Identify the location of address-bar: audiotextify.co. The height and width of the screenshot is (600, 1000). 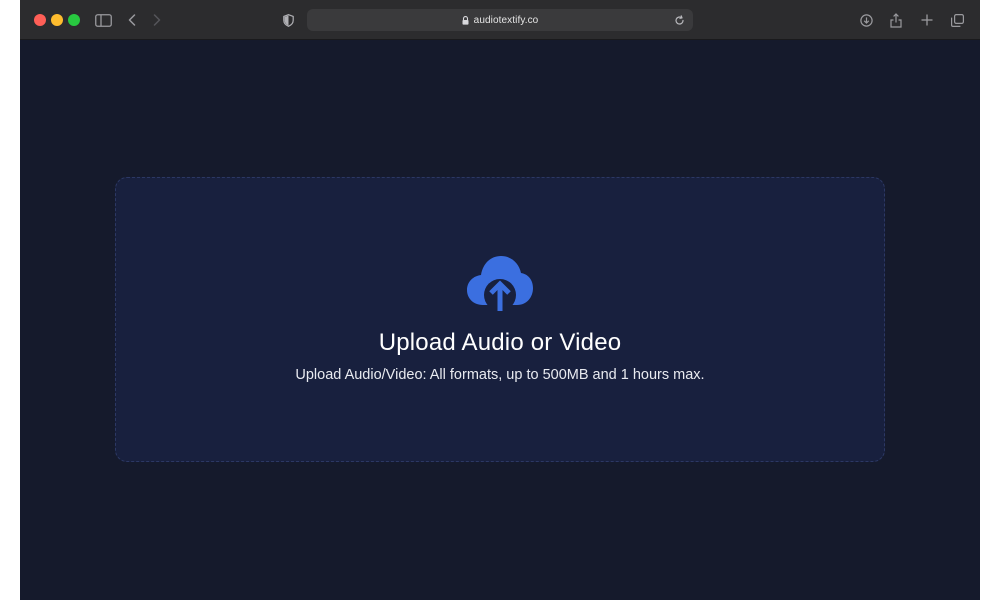
(500, 20).